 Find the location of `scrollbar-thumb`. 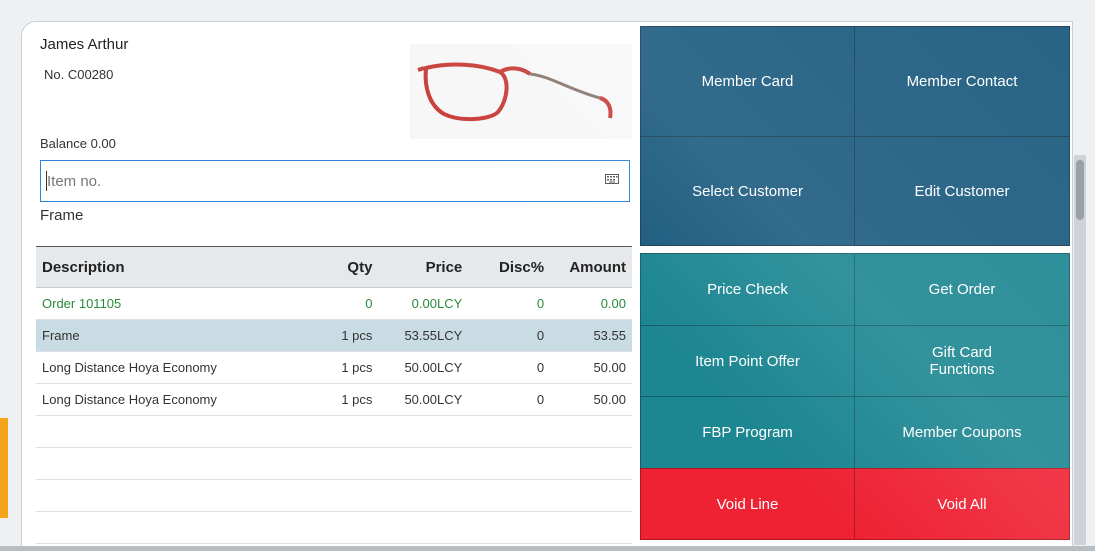

scrollbar-thumb is located at coordinates (1080, 190).